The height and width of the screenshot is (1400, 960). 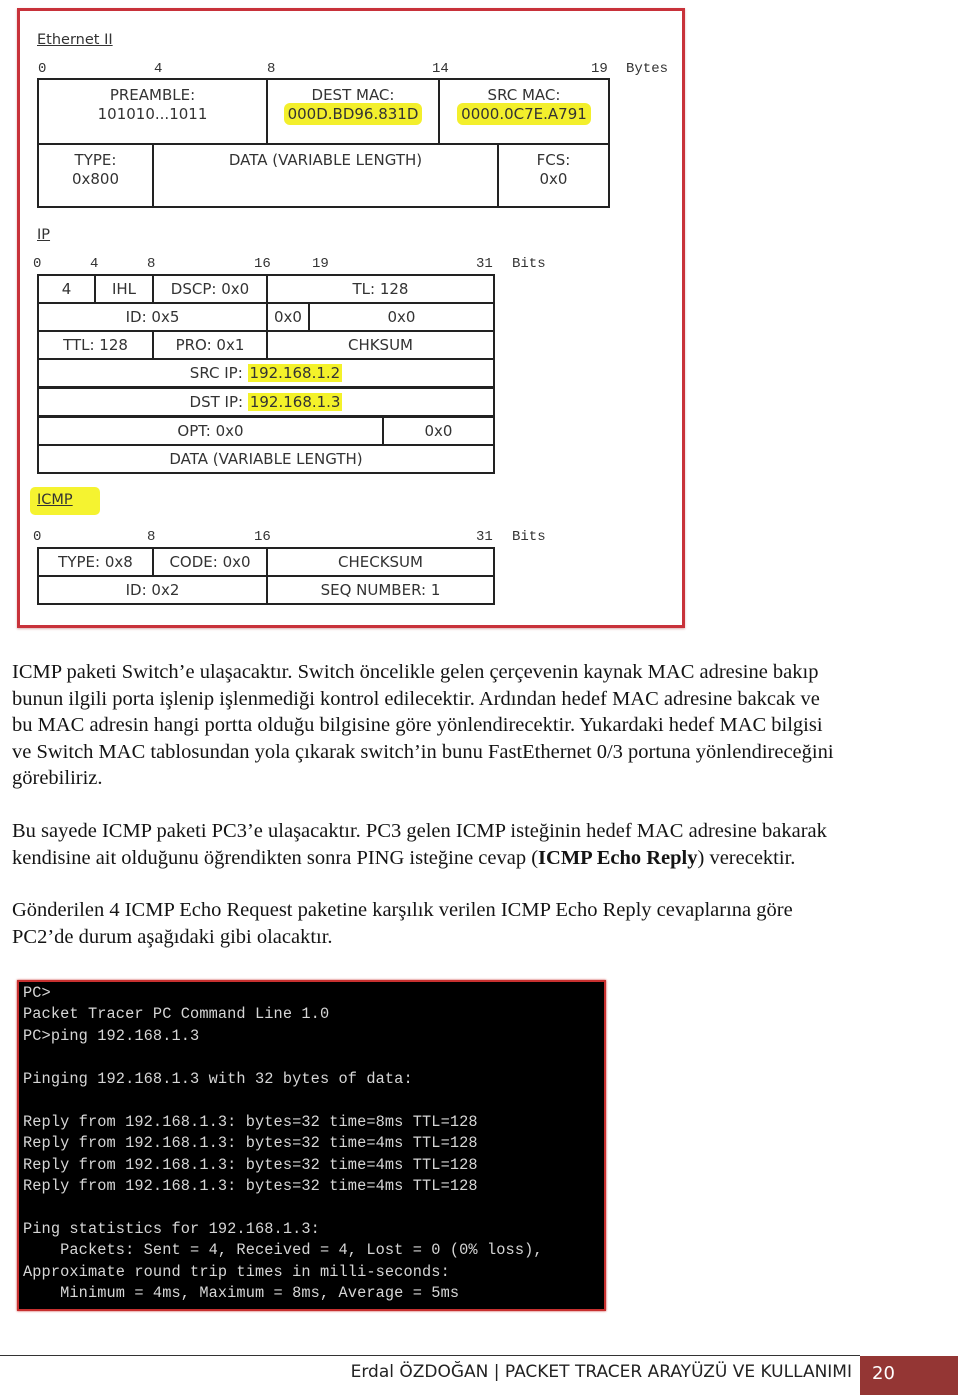 I want to click on ip-src-ip-field: SRC IP: 192.168.1.2, so click(x=266, y=373).